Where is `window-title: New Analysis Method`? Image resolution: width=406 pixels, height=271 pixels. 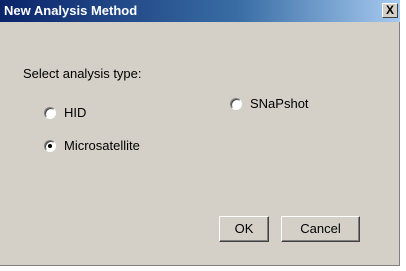 window-title: New Analysis Method is located at coordinates (71, 10).